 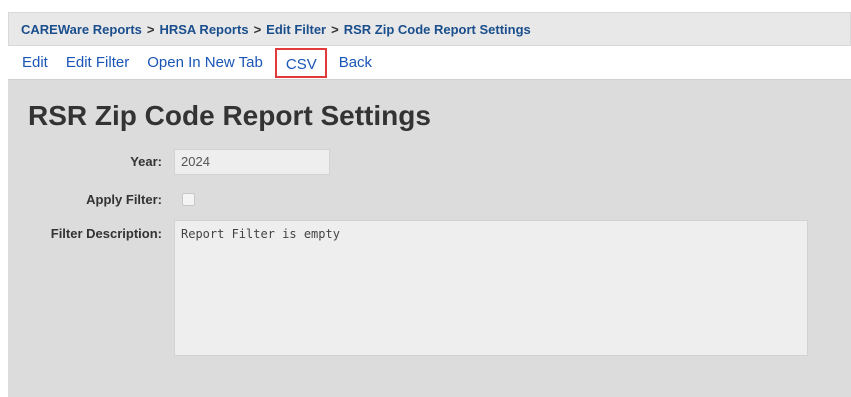 What do you see at coordinates (205, 63) in the screenshot?
I see `open-in-new-tab-link: Open In New Tab` at bounding box center [205, 63].